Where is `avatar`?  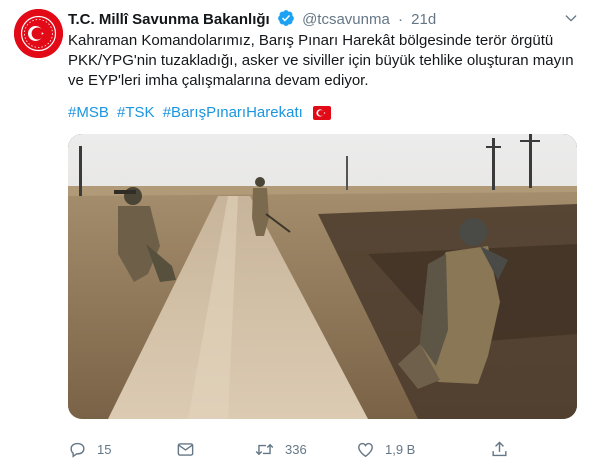
avatar is located at coordinates (38, 33).